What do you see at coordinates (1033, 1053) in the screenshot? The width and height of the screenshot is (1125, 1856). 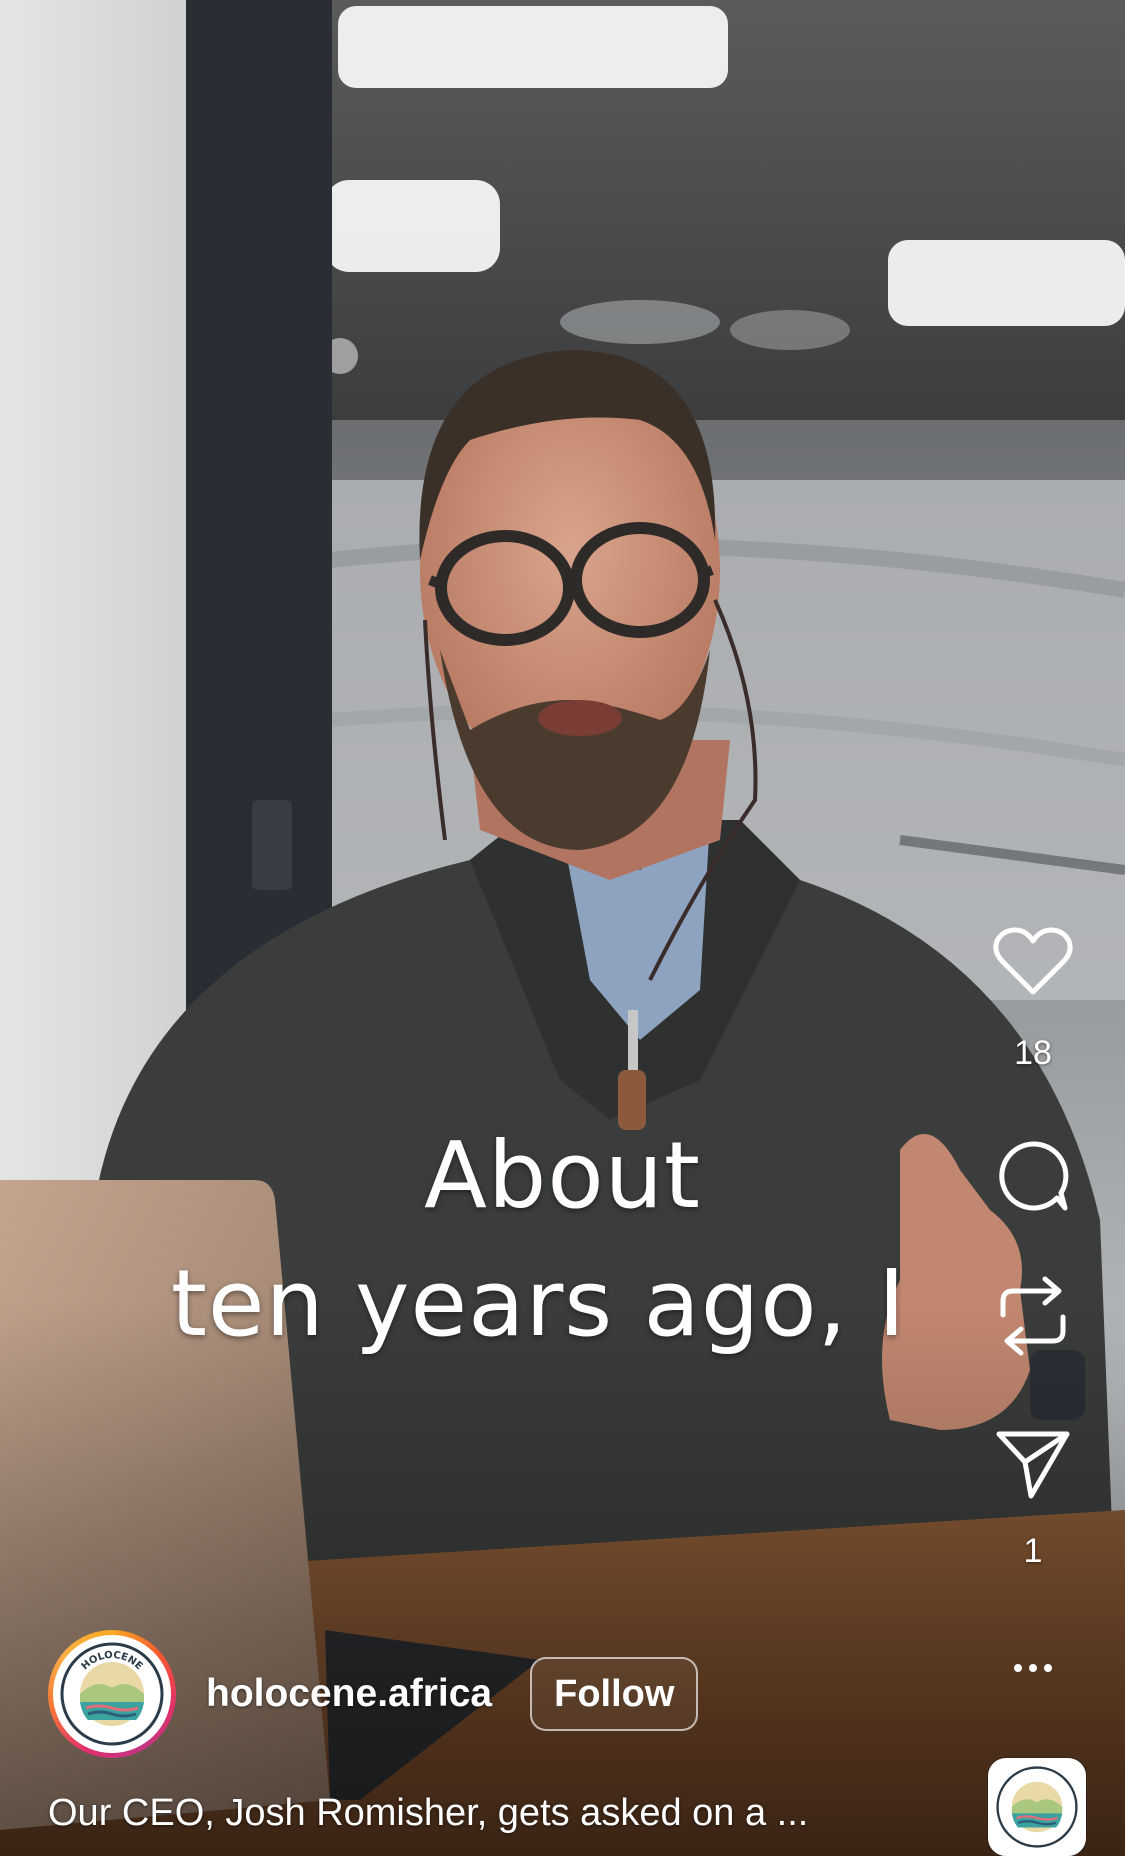 I see `like-count: 18` at bounding box center [1033, 1053].